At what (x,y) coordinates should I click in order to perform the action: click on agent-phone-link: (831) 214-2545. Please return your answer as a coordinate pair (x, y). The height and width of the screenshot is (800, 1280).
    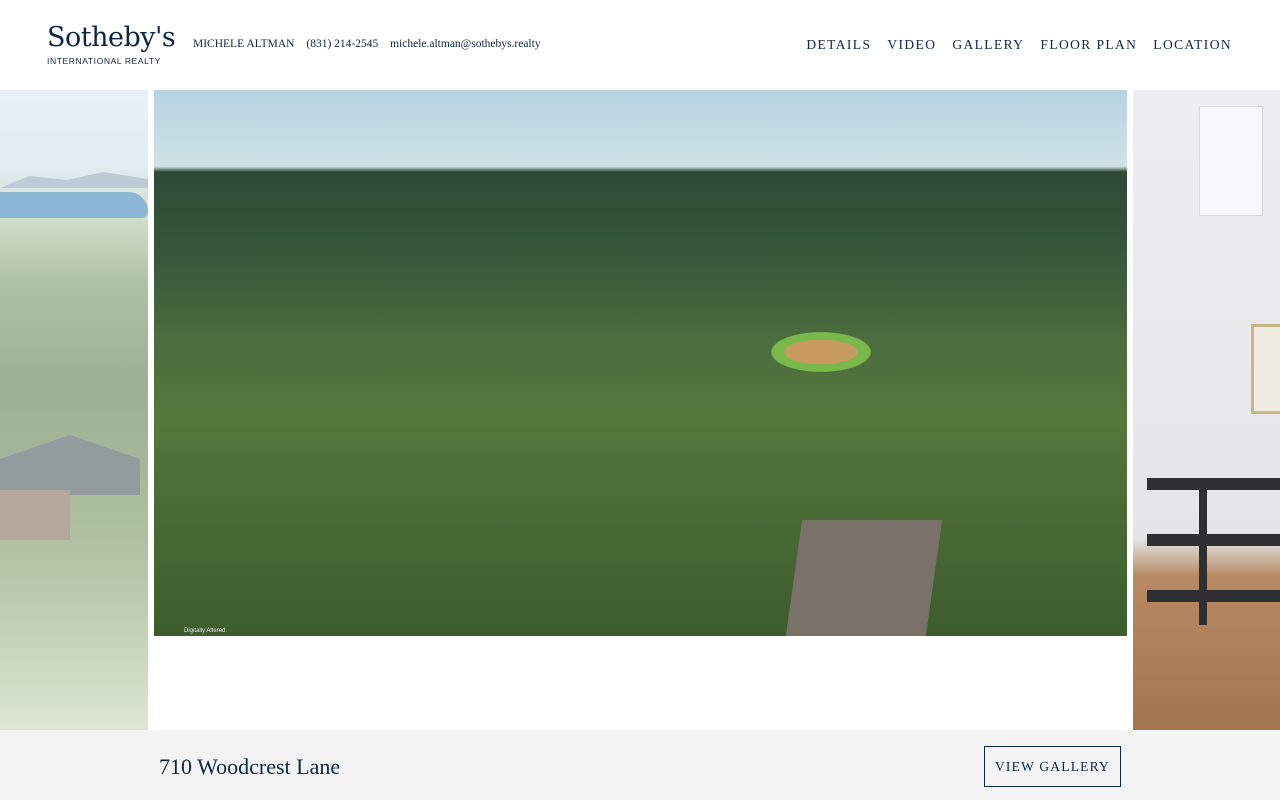
    Looking at the image, I should click on (342, 44).